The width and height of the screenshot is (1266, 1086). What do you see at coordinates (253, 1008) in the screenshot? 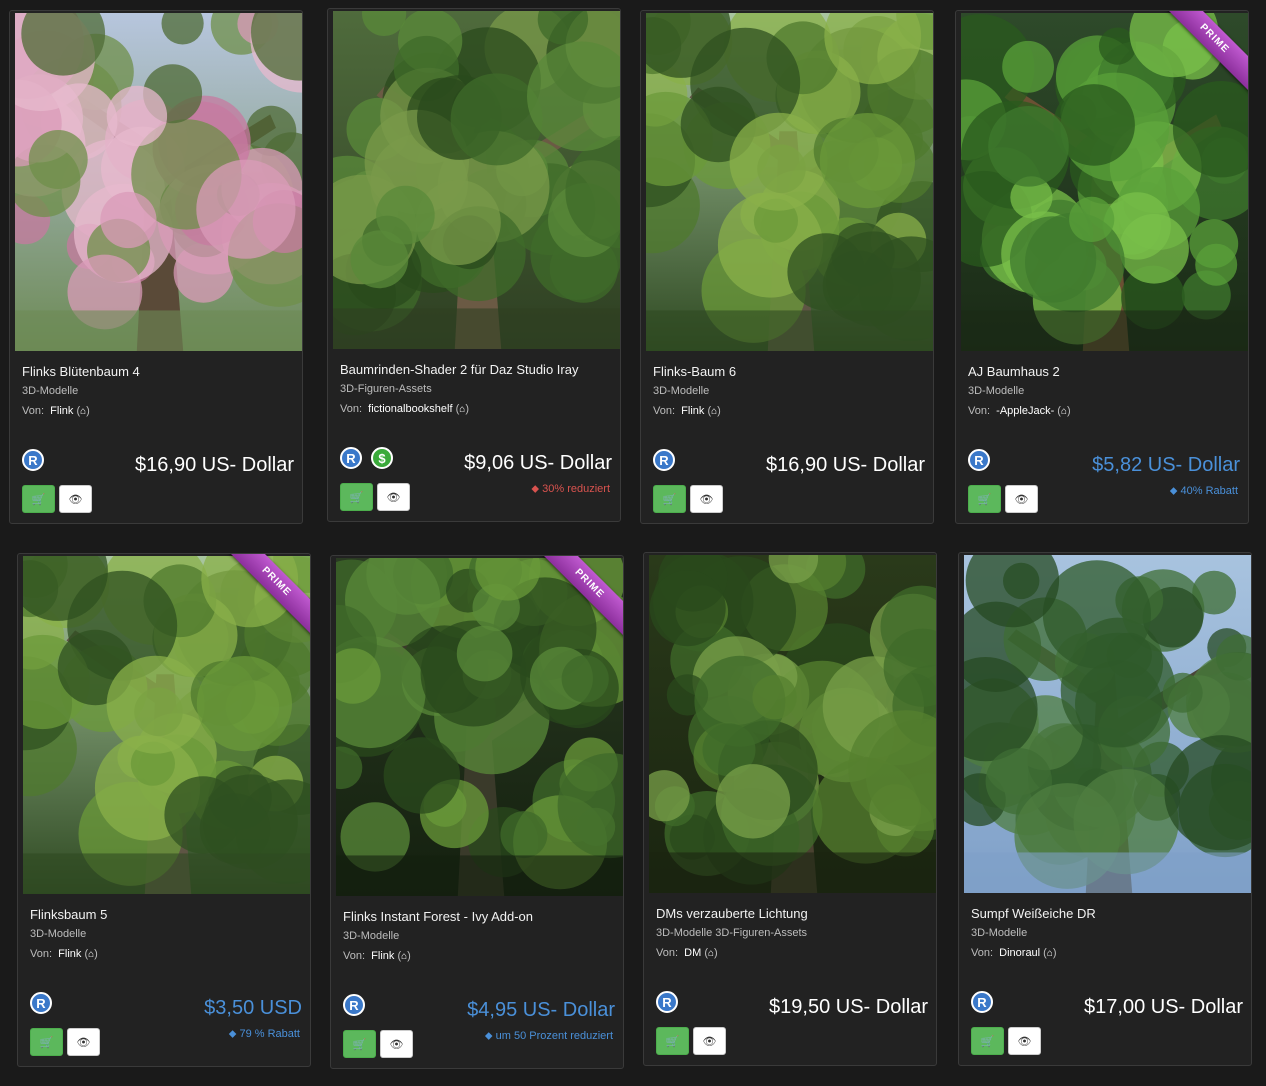
I see `product-price: $3,50 USD` at bounding box center [253, 1008].